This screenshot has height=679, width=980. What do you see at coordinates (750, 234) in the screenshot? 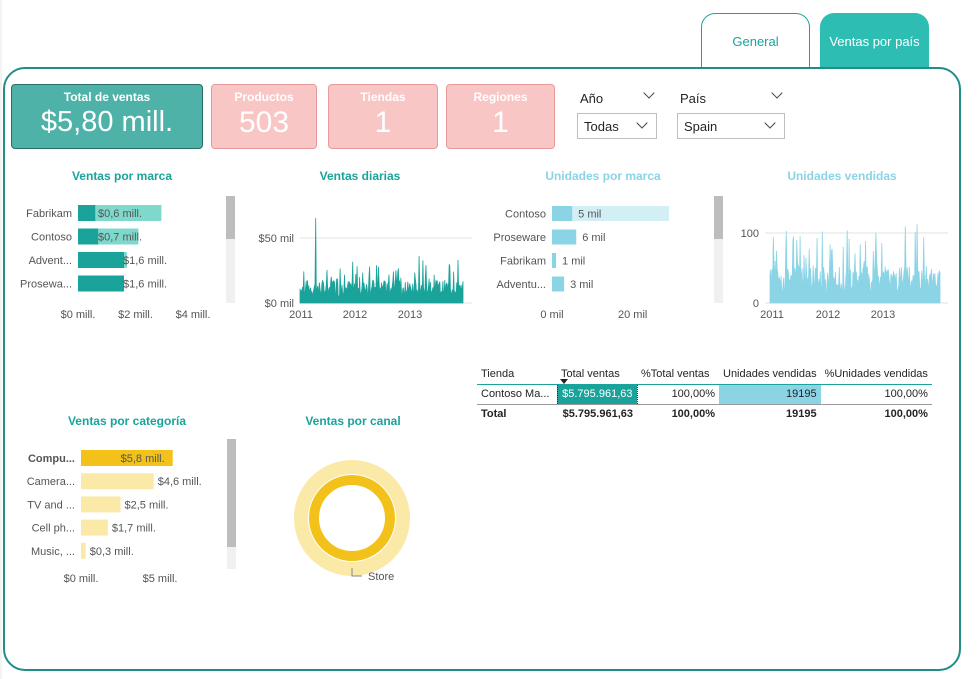
I see `y-tick-label: 100` at bounding box center [750, 234].